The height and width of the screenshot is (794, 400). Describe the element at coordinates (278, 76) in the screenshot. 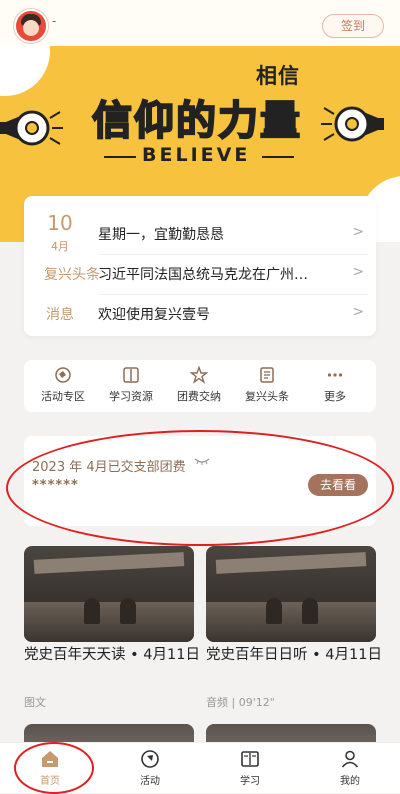

I see `banner-subtitle: 相信` at that location.